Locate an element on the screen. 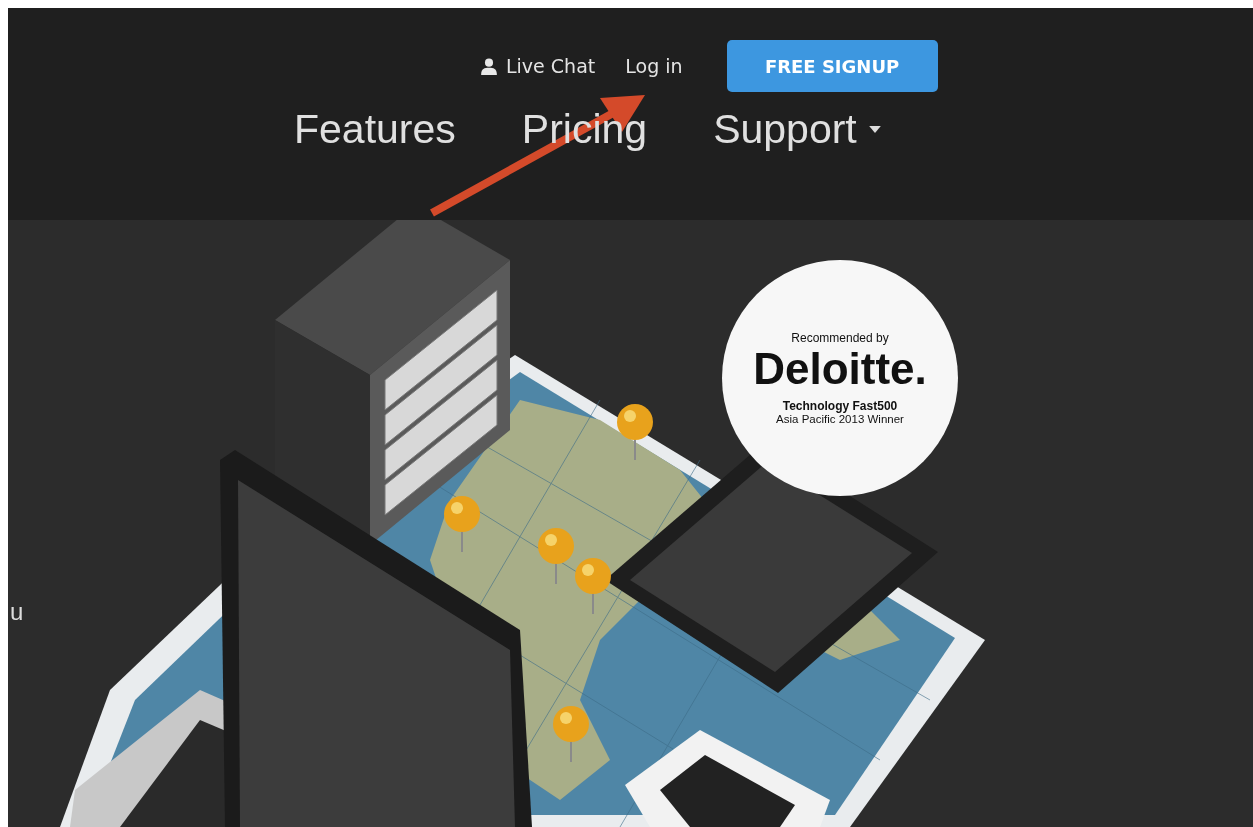 The width and height of the screenshot is (1253, 827). cut-off-text: u is located at coordinates (17, 612).